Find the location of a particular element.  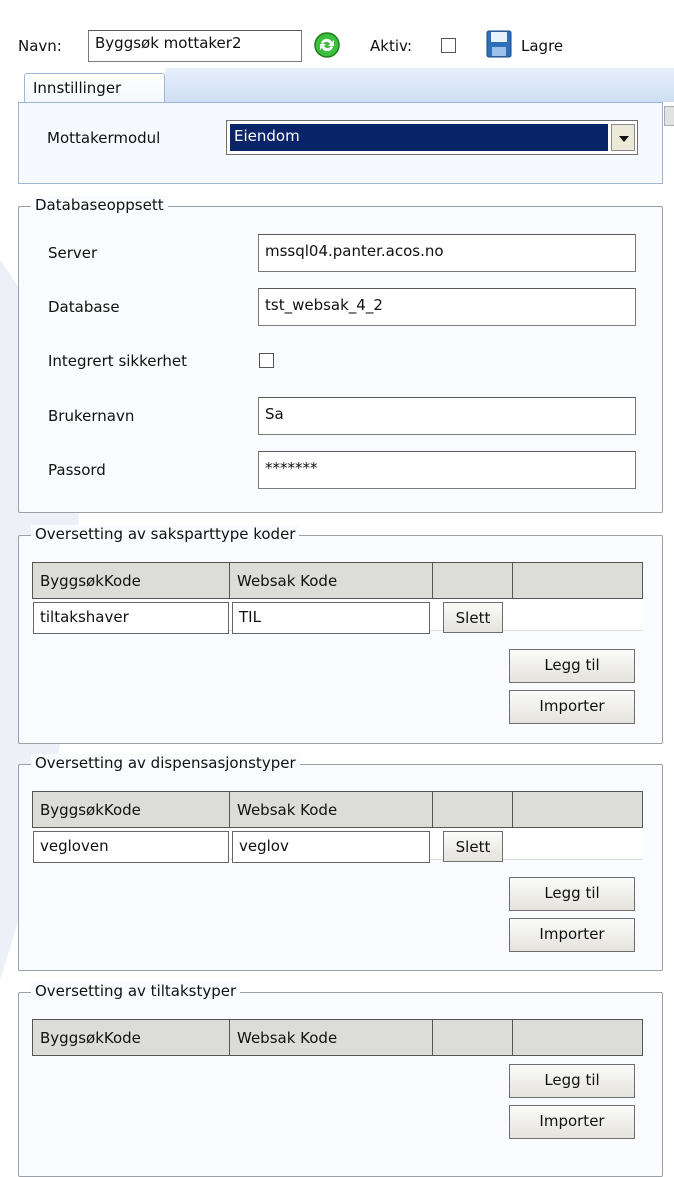

receiver-module-select: Eiendom is located at coordinates (432, 137).